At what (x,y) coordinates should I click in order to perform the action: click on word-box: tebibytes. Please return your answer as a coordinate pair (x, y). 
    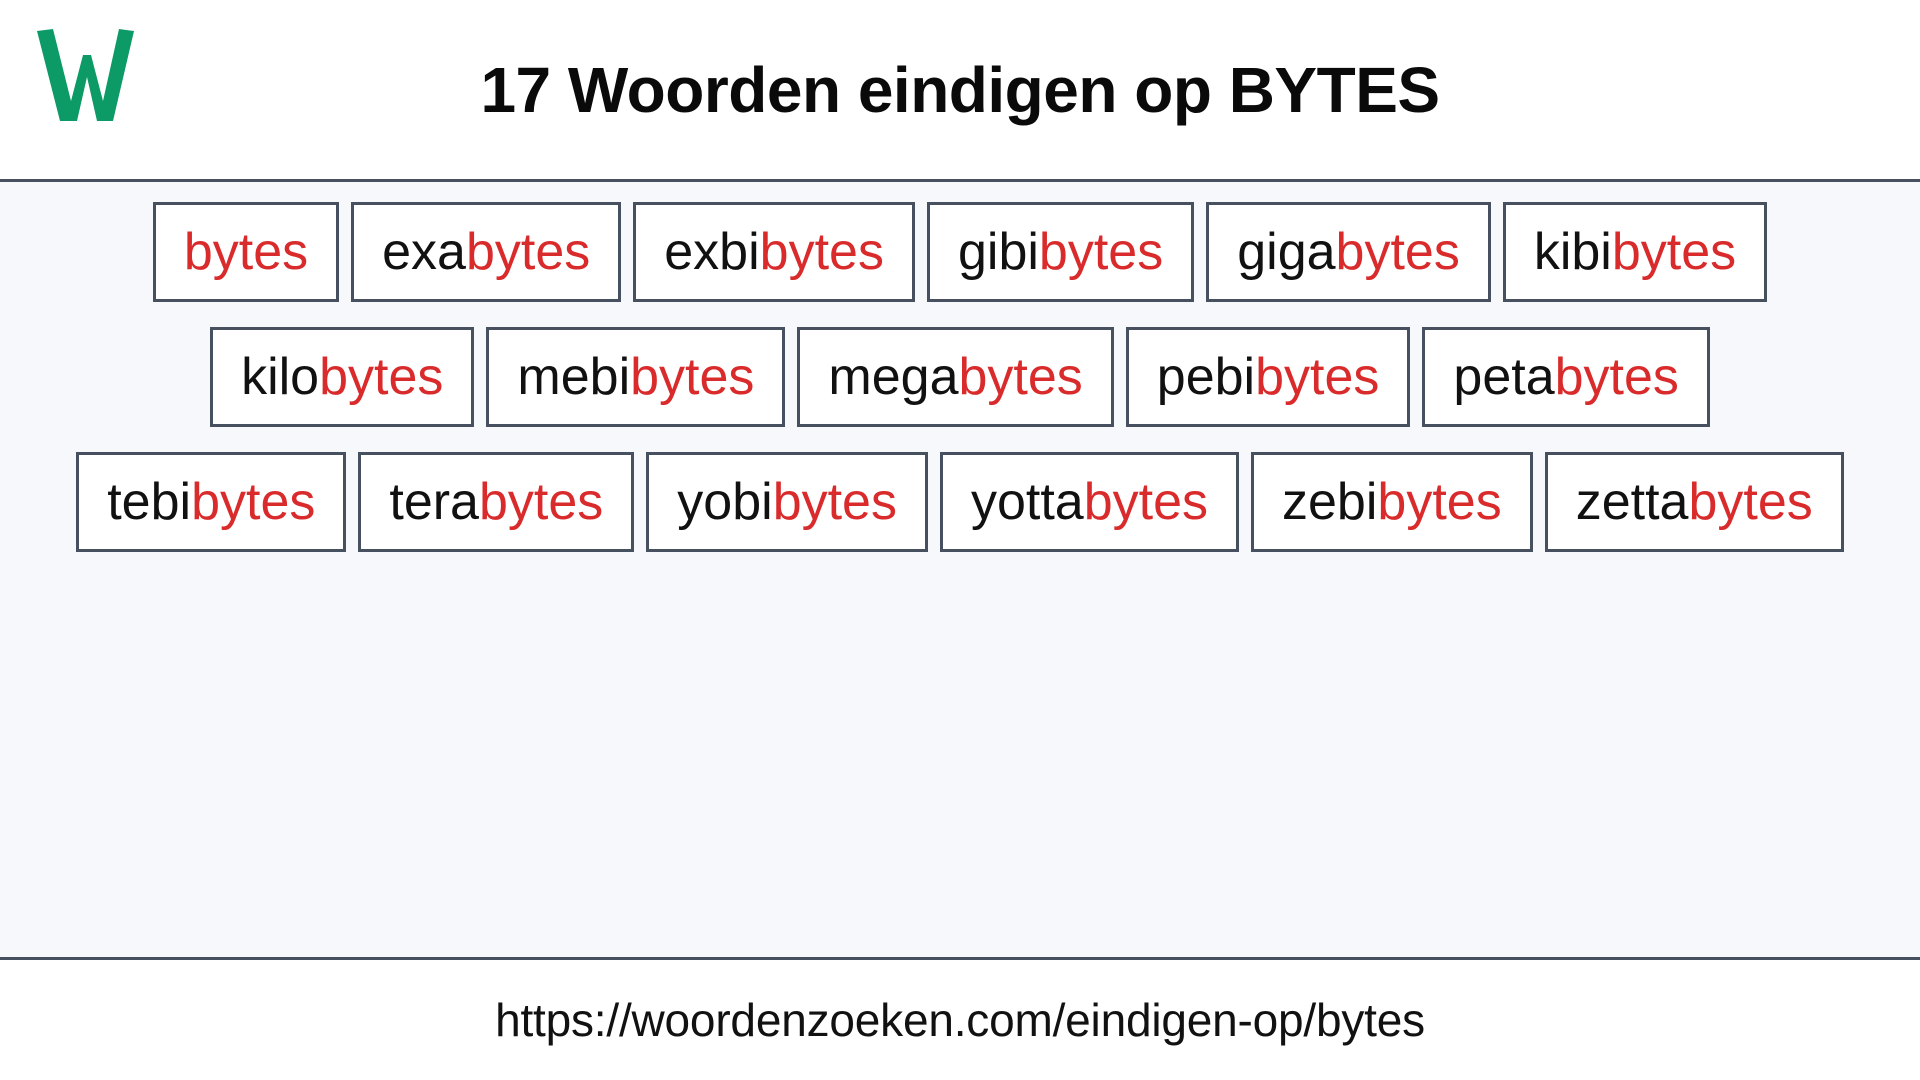
    Looking at the image, I should click on (211, 502).